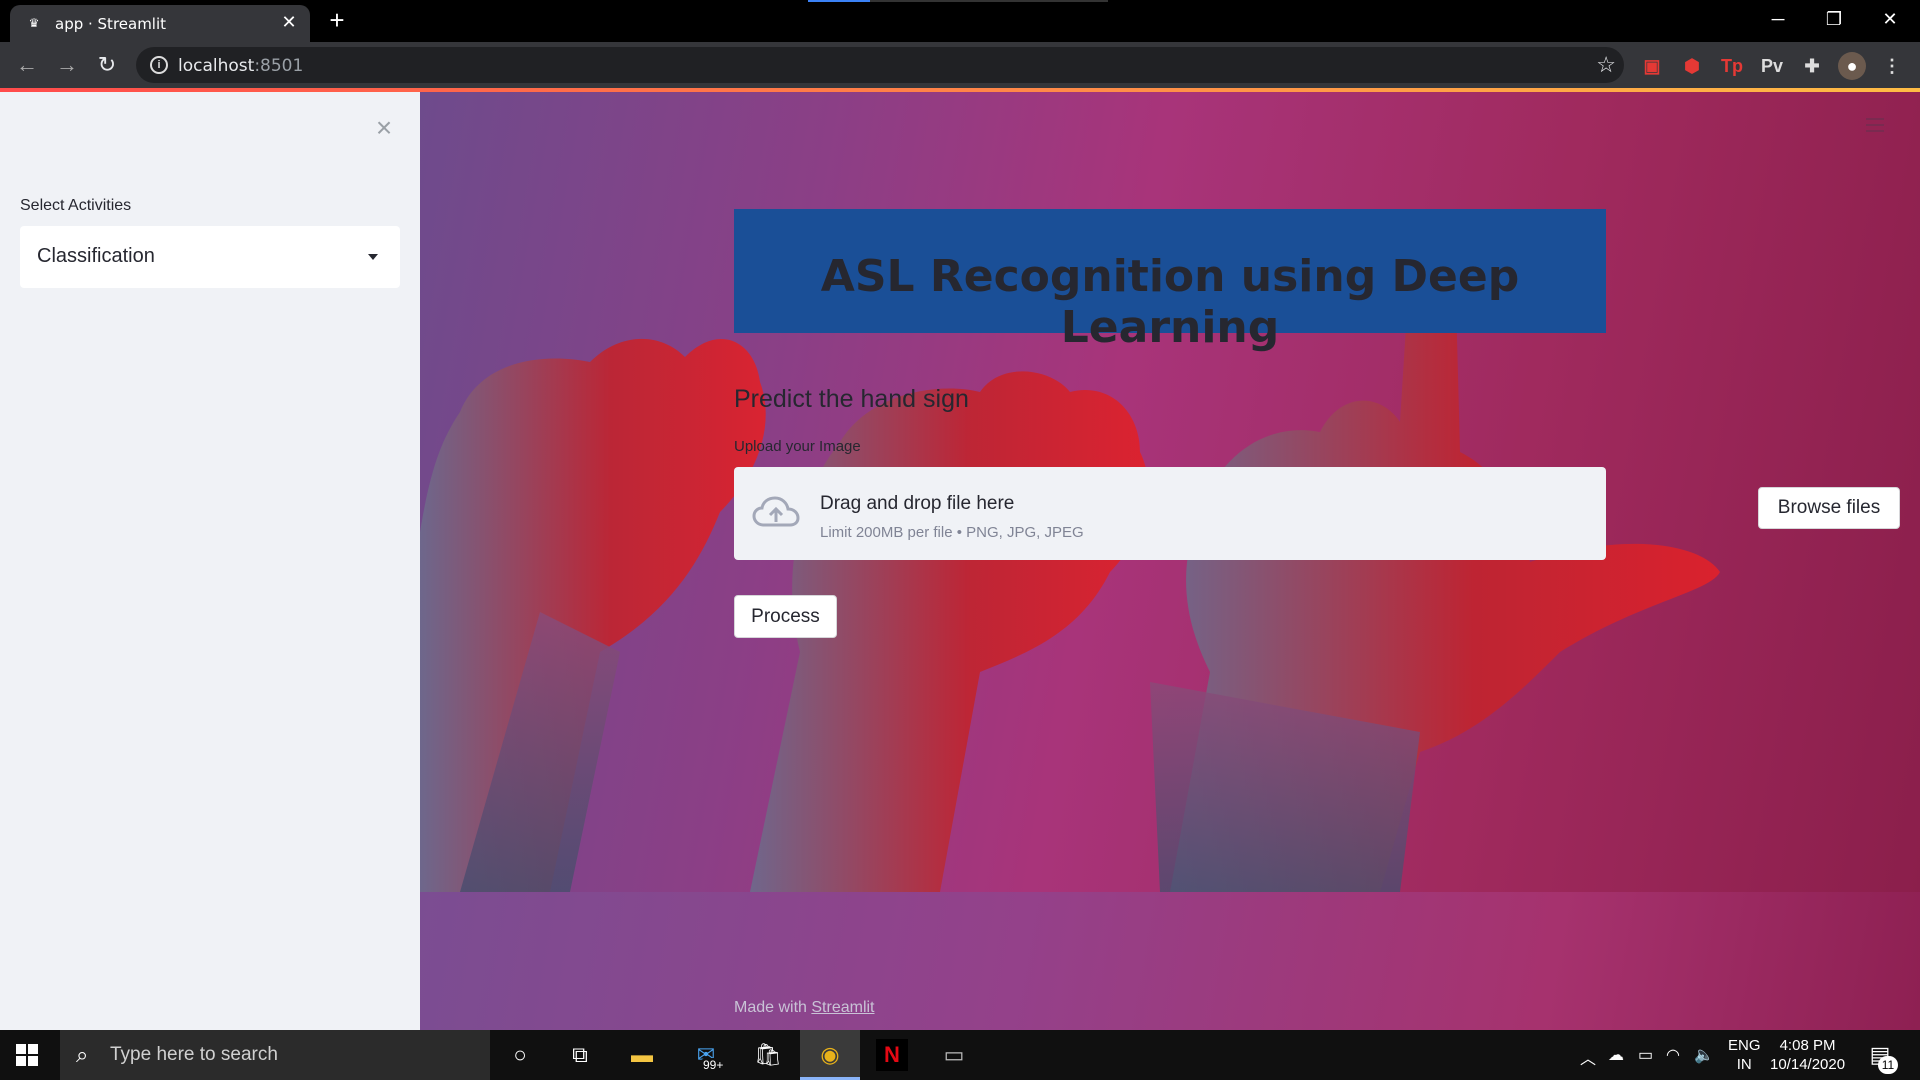 The width and height of the screenshot is (1920, 1080). I want to click on activities-select: Classification, so click(210, 257).